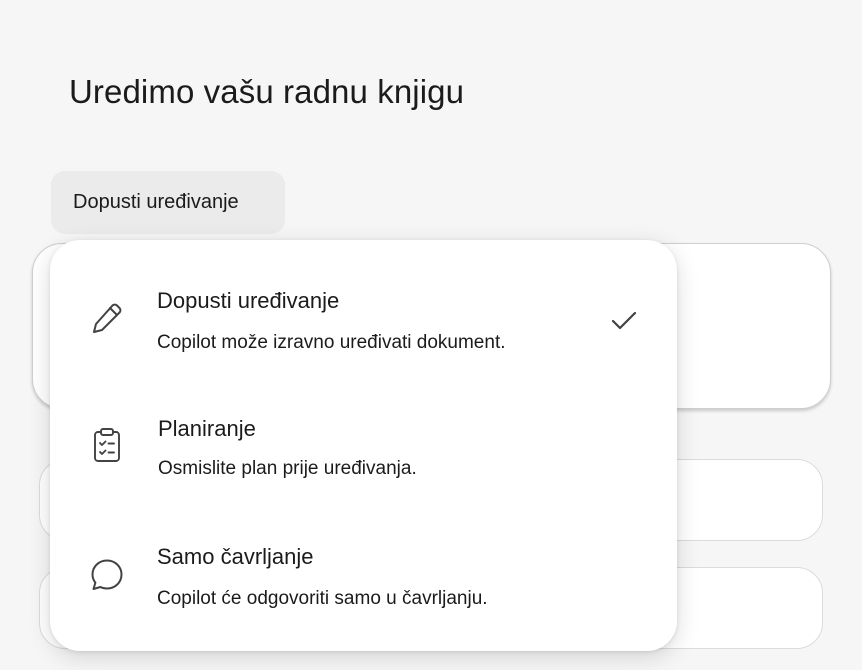  I want to click on option-description: Osmislite plan prije uređivanja., so click(287, 468).